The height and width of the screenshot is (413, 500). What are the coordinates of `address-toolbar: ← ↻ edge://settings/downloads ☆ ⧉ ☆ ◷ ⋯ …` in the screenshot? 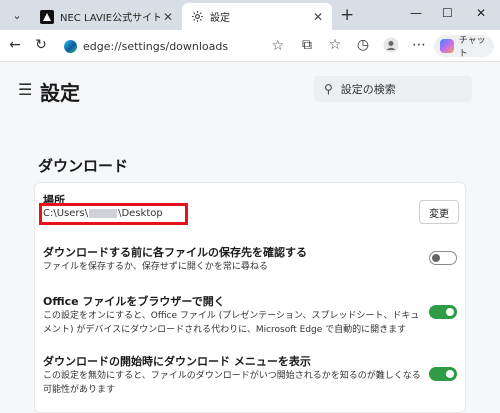 It's located at (250, 46).